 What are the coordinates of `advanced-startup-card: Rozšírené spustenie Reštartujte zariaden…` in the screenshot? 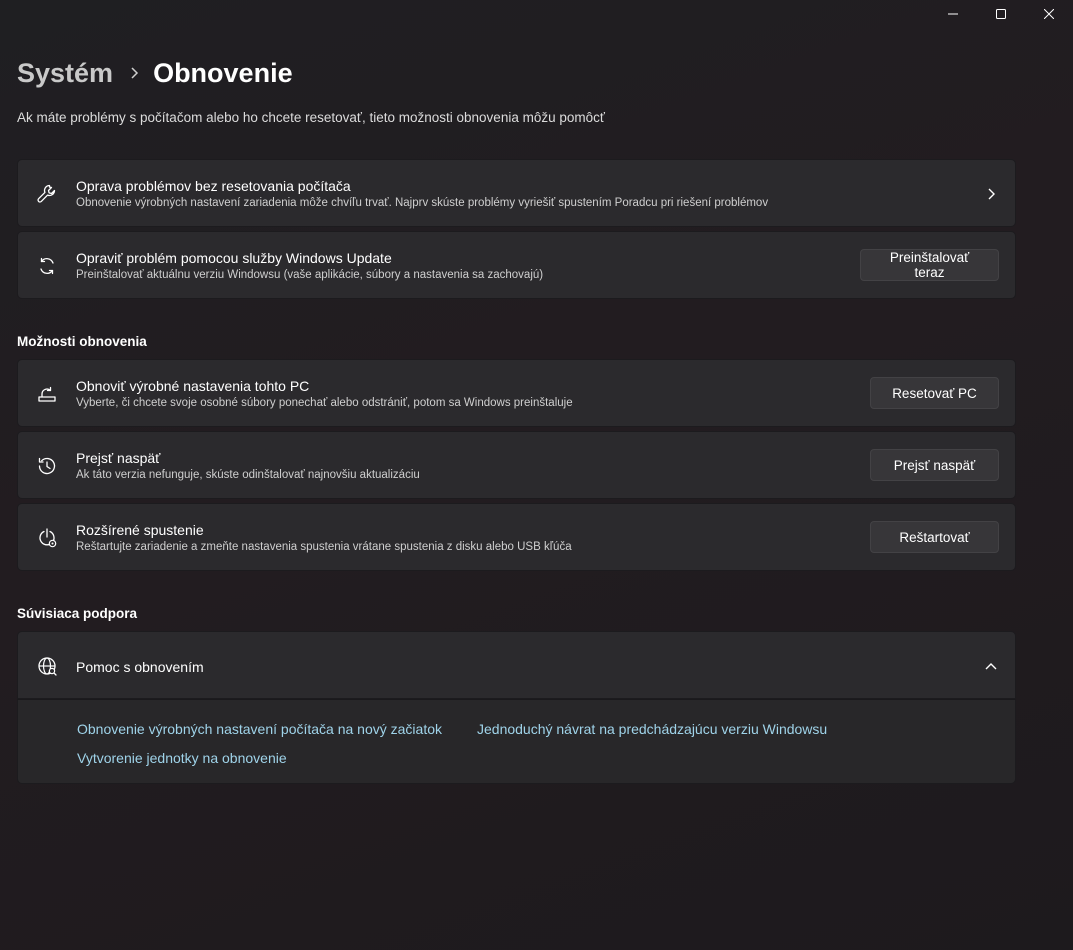 It's located at (516, 537).